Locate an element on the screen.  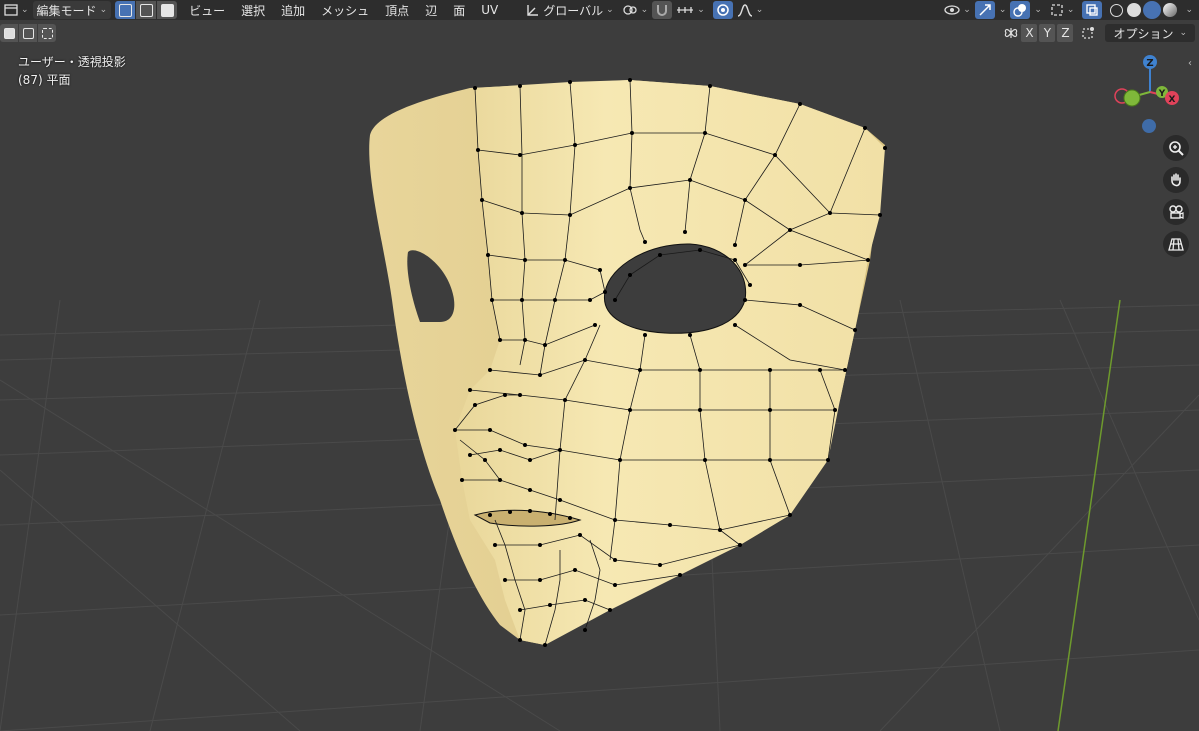
pan-button is located at coordinates (1176, 180).